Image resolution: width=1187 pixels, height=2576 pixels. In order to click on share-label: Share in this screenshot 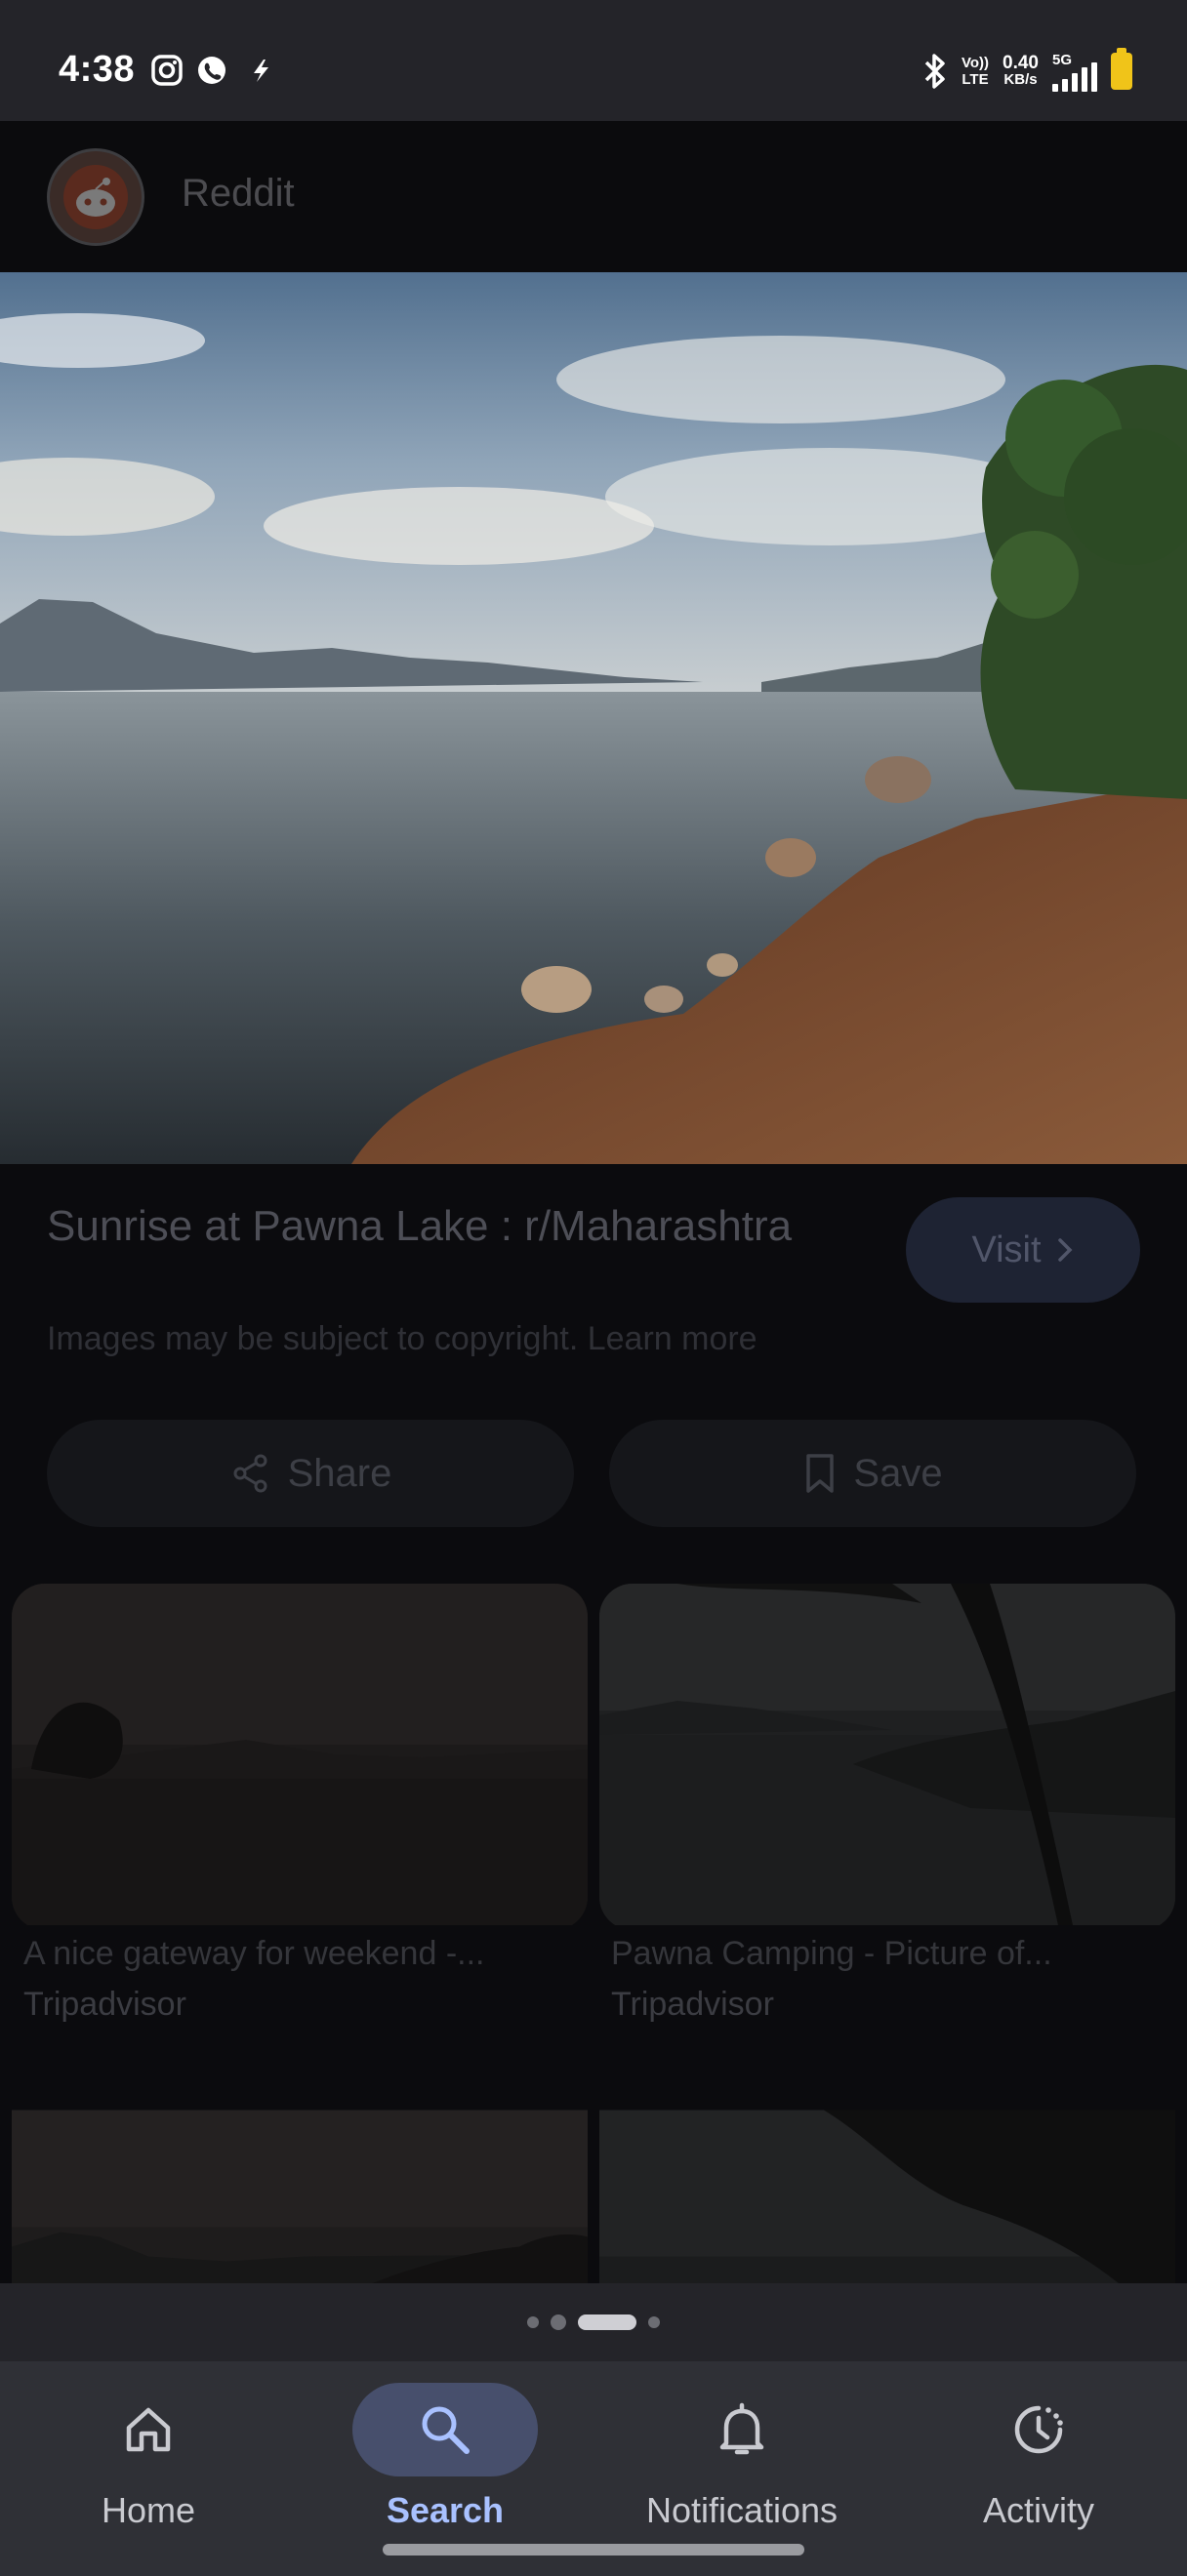, I will do `click(339, 1473)`.